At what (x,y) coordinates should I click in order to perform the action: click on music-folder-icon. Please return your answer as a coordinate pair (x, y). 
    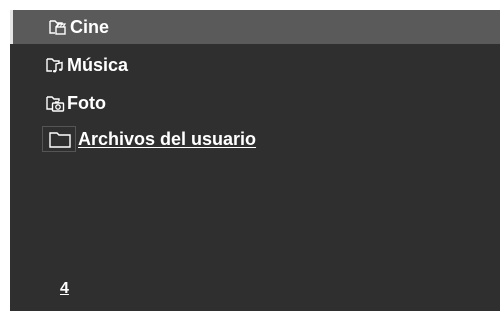
    Looking at the image, I should click on (54, 65).